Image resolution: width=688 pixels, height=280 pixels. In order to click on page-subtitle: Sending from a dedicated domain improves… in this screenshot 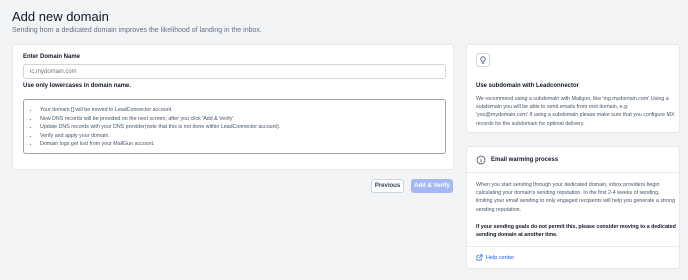, I will do `click(137, 30)`.